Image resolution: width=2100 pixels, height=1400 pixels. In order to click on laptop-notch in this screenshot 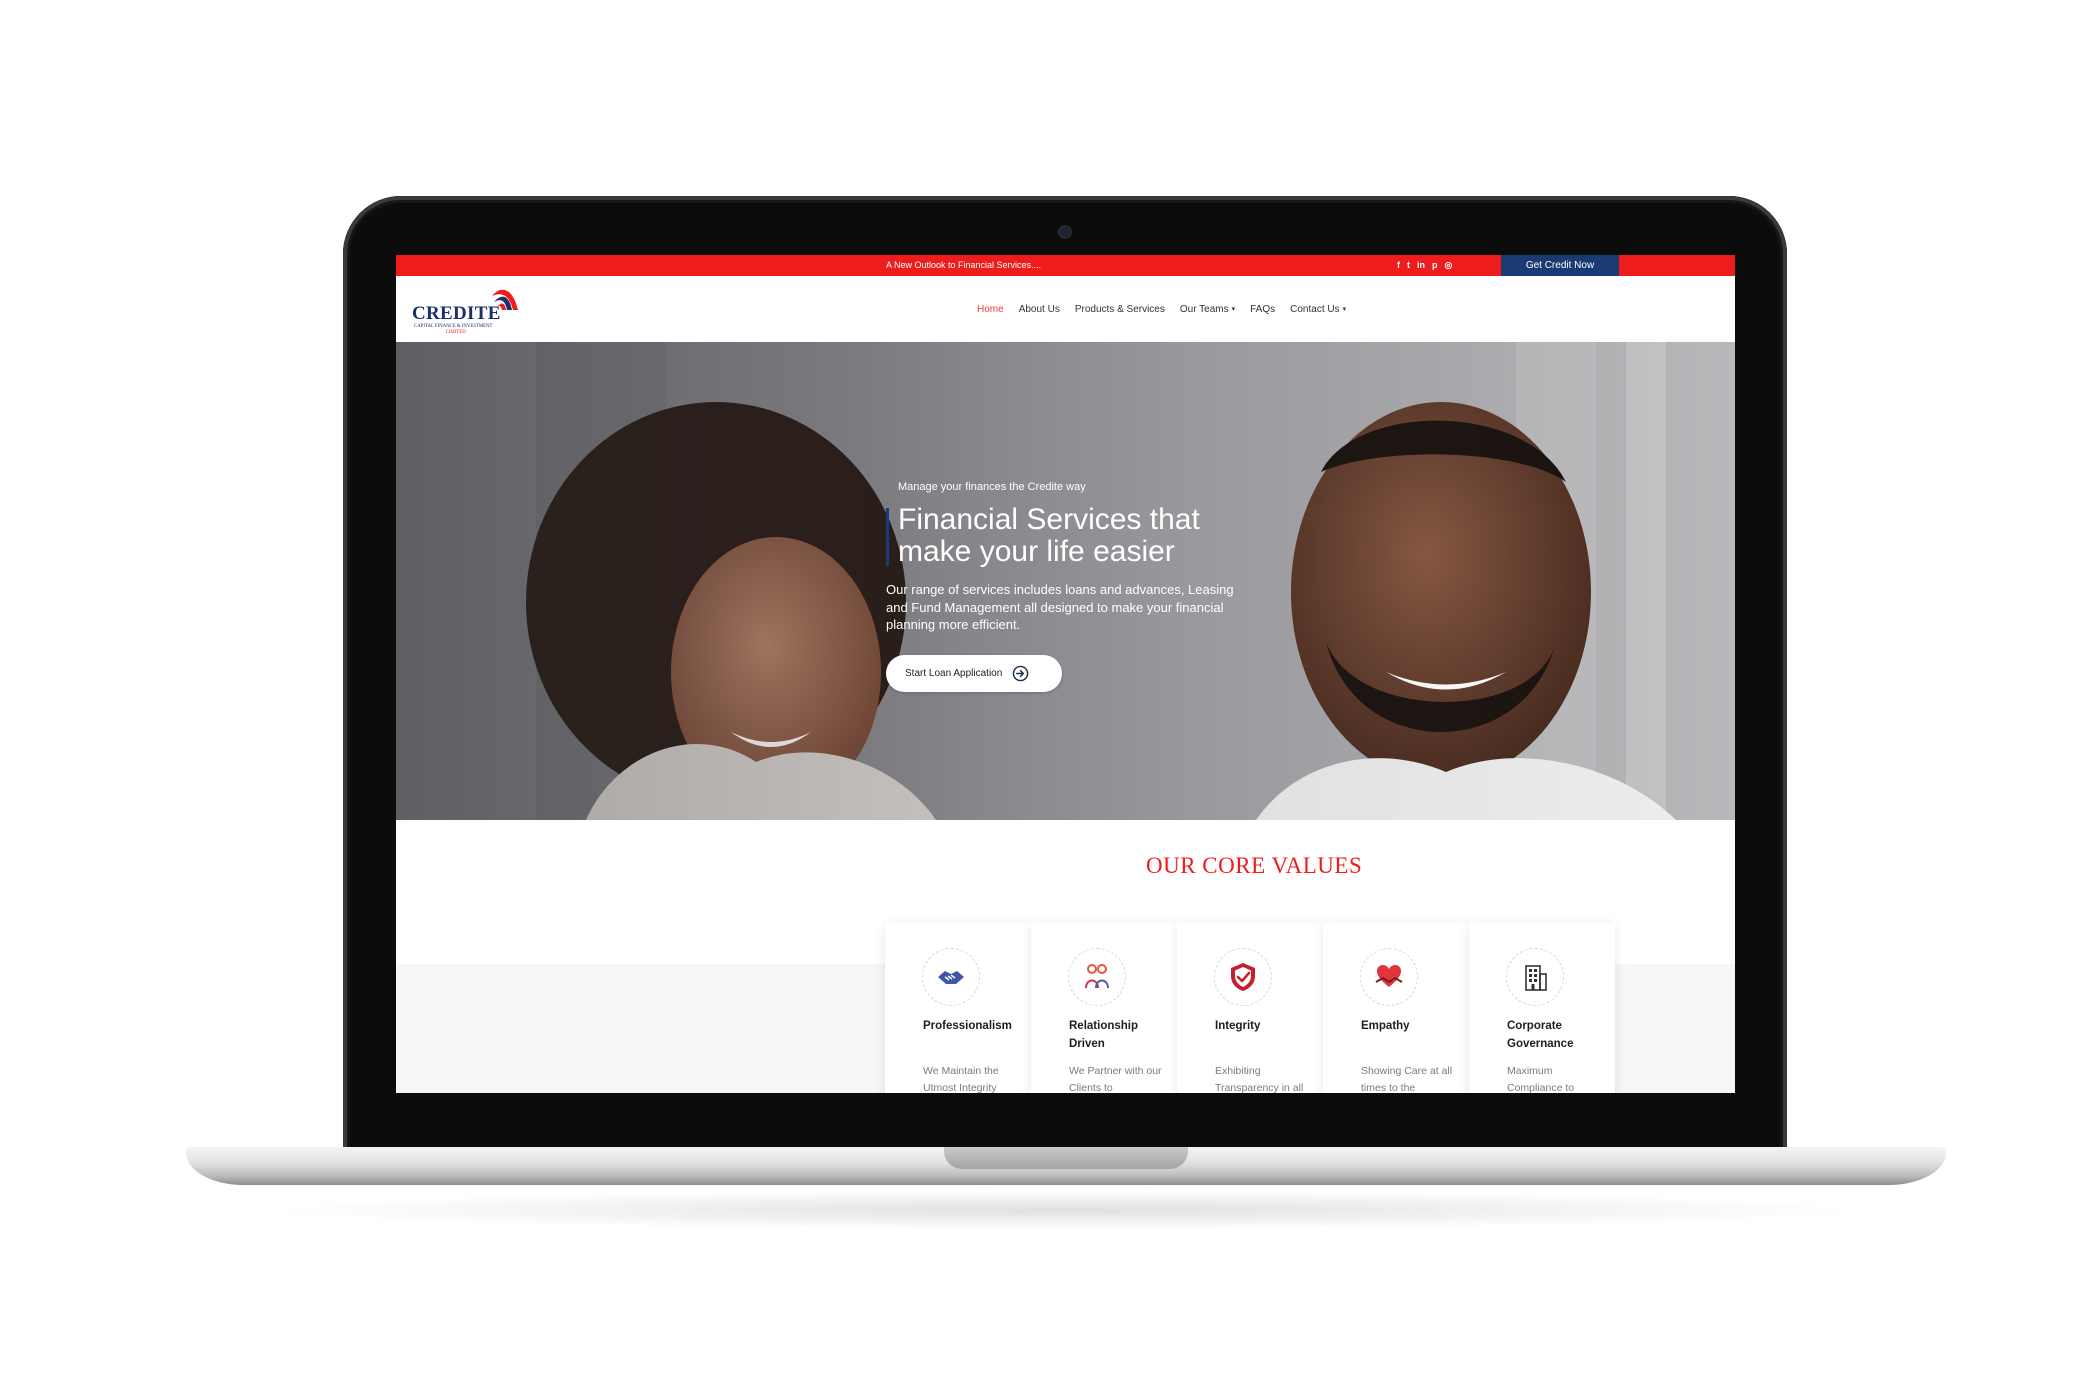, I will do `click(1066, 1158)`.